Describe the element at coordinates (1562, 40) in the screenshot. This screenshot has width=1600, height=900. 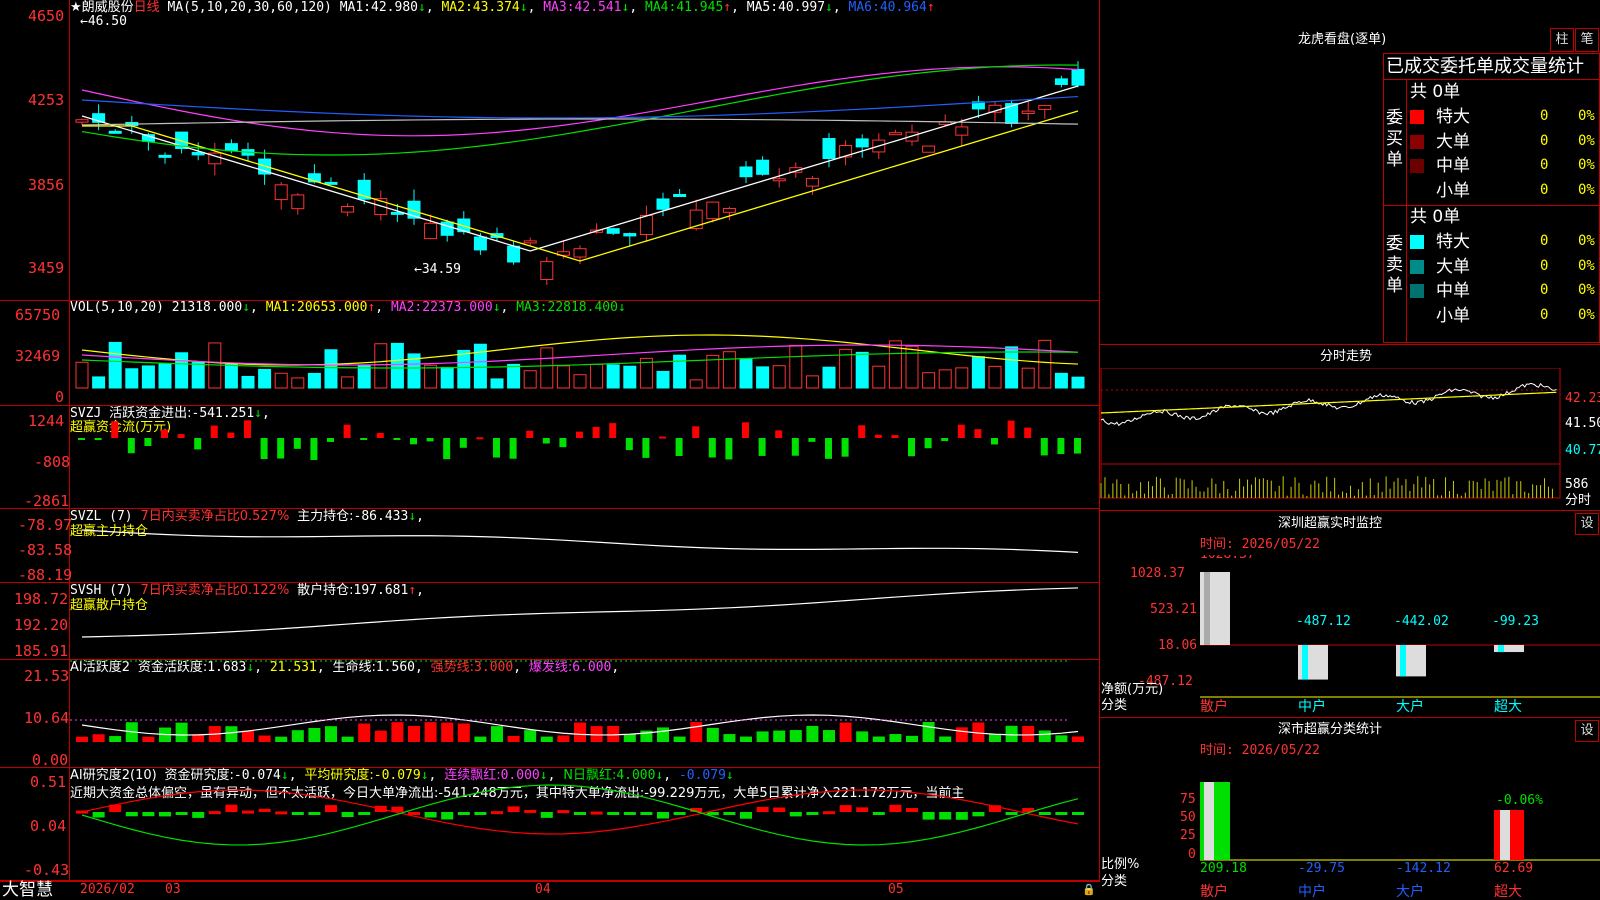
I see `bar-mode-button: 柱` at that location.